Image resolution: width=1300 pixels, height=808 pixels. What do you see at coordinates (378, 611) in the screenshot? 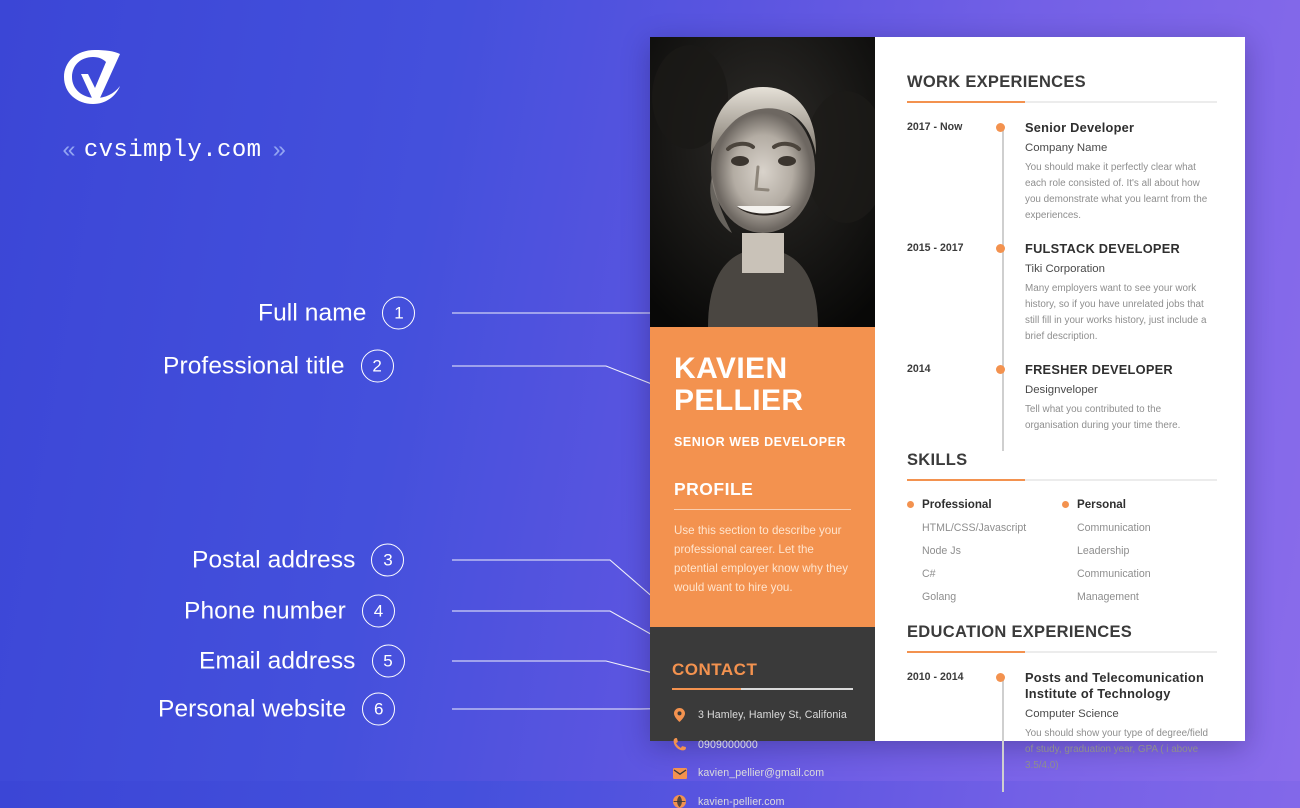
I see `annotation-number-4: 4` at bounding box center [378, 611].